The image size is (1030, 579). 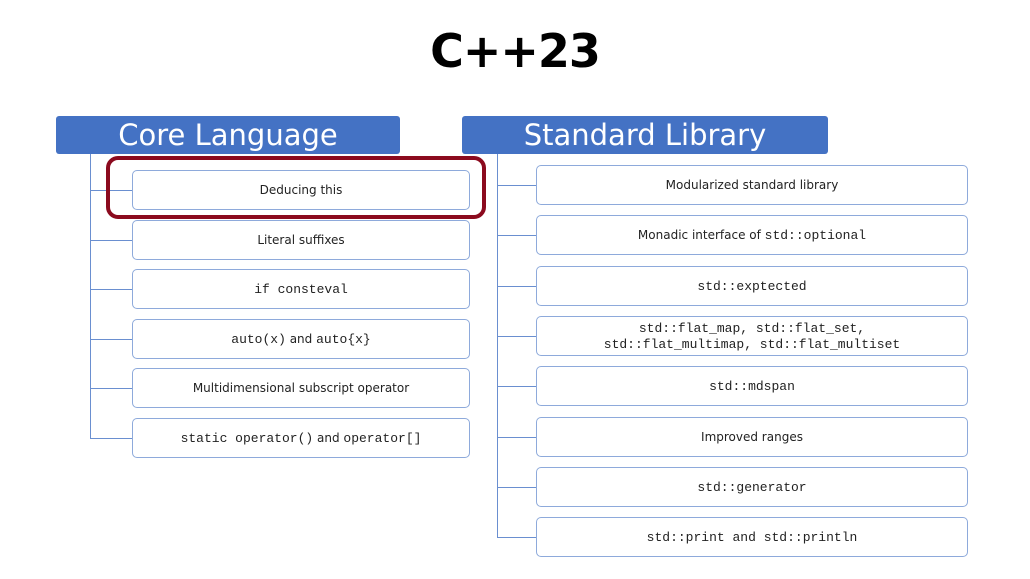 I want to click on code-text: if consteval, so click(x=301, y=289).